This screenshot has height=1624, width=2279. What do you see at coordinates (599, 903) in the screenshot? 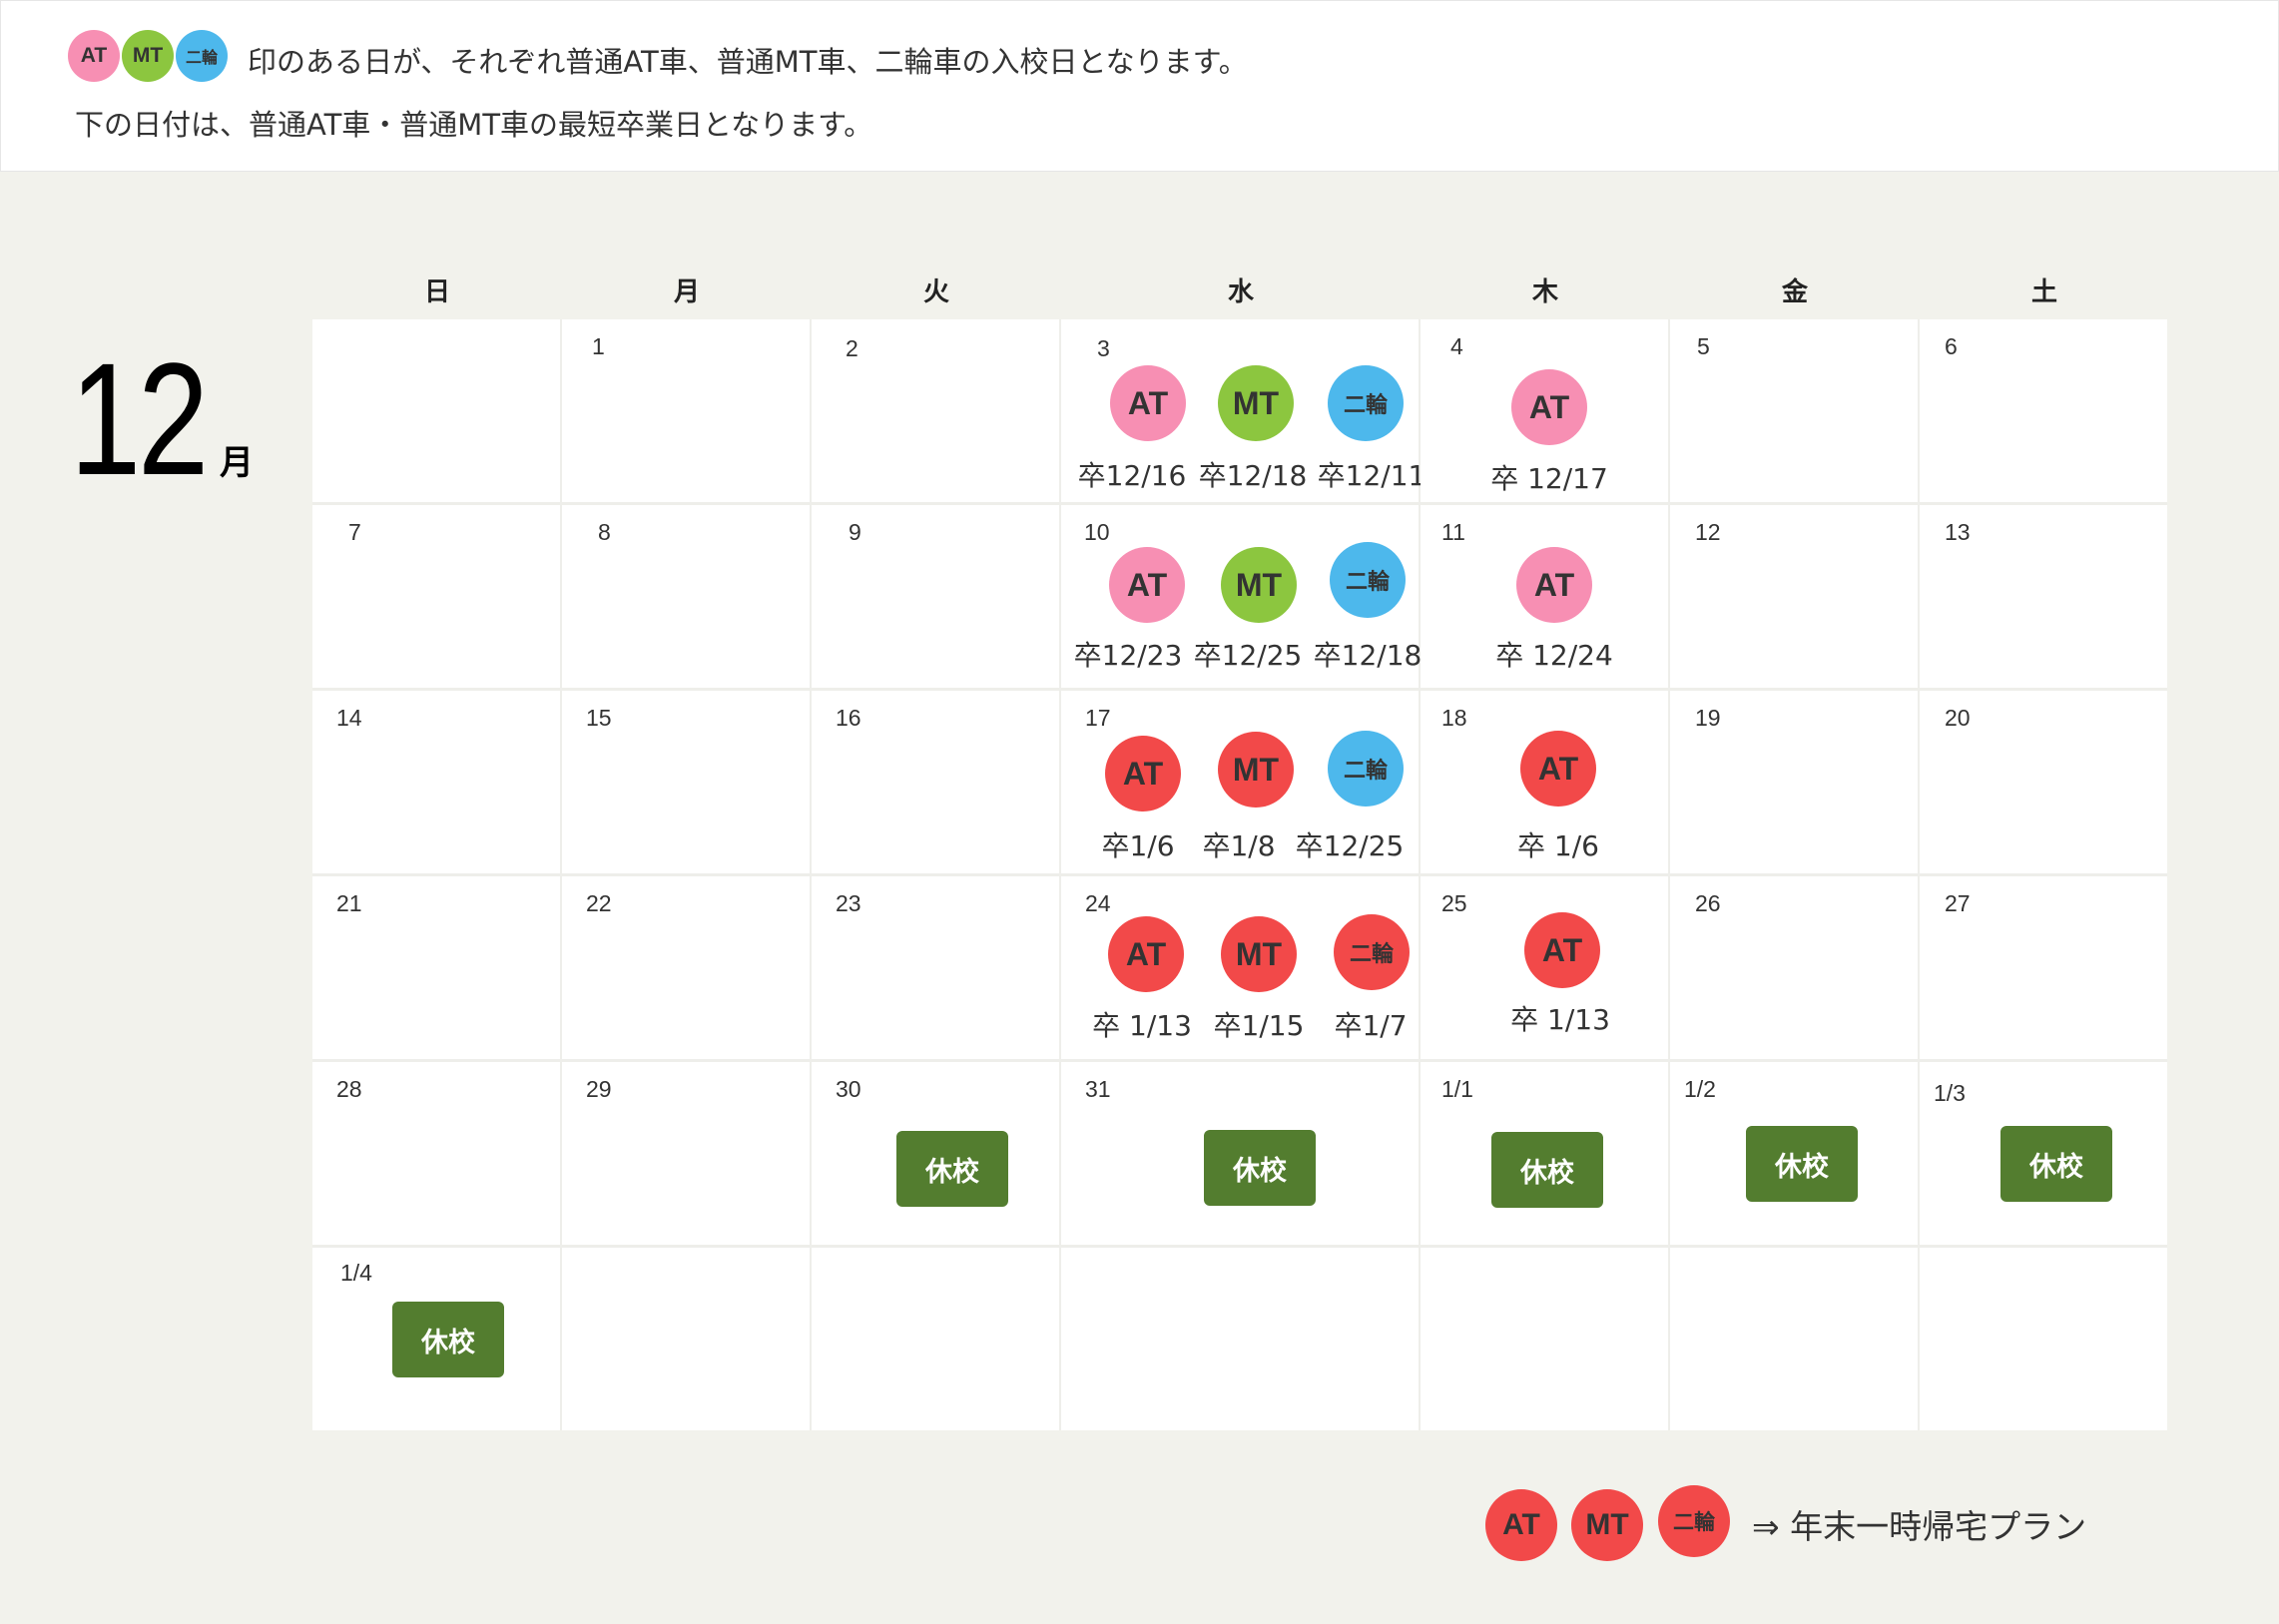
I see `day-number: 22` at bounding box center [599, 903].